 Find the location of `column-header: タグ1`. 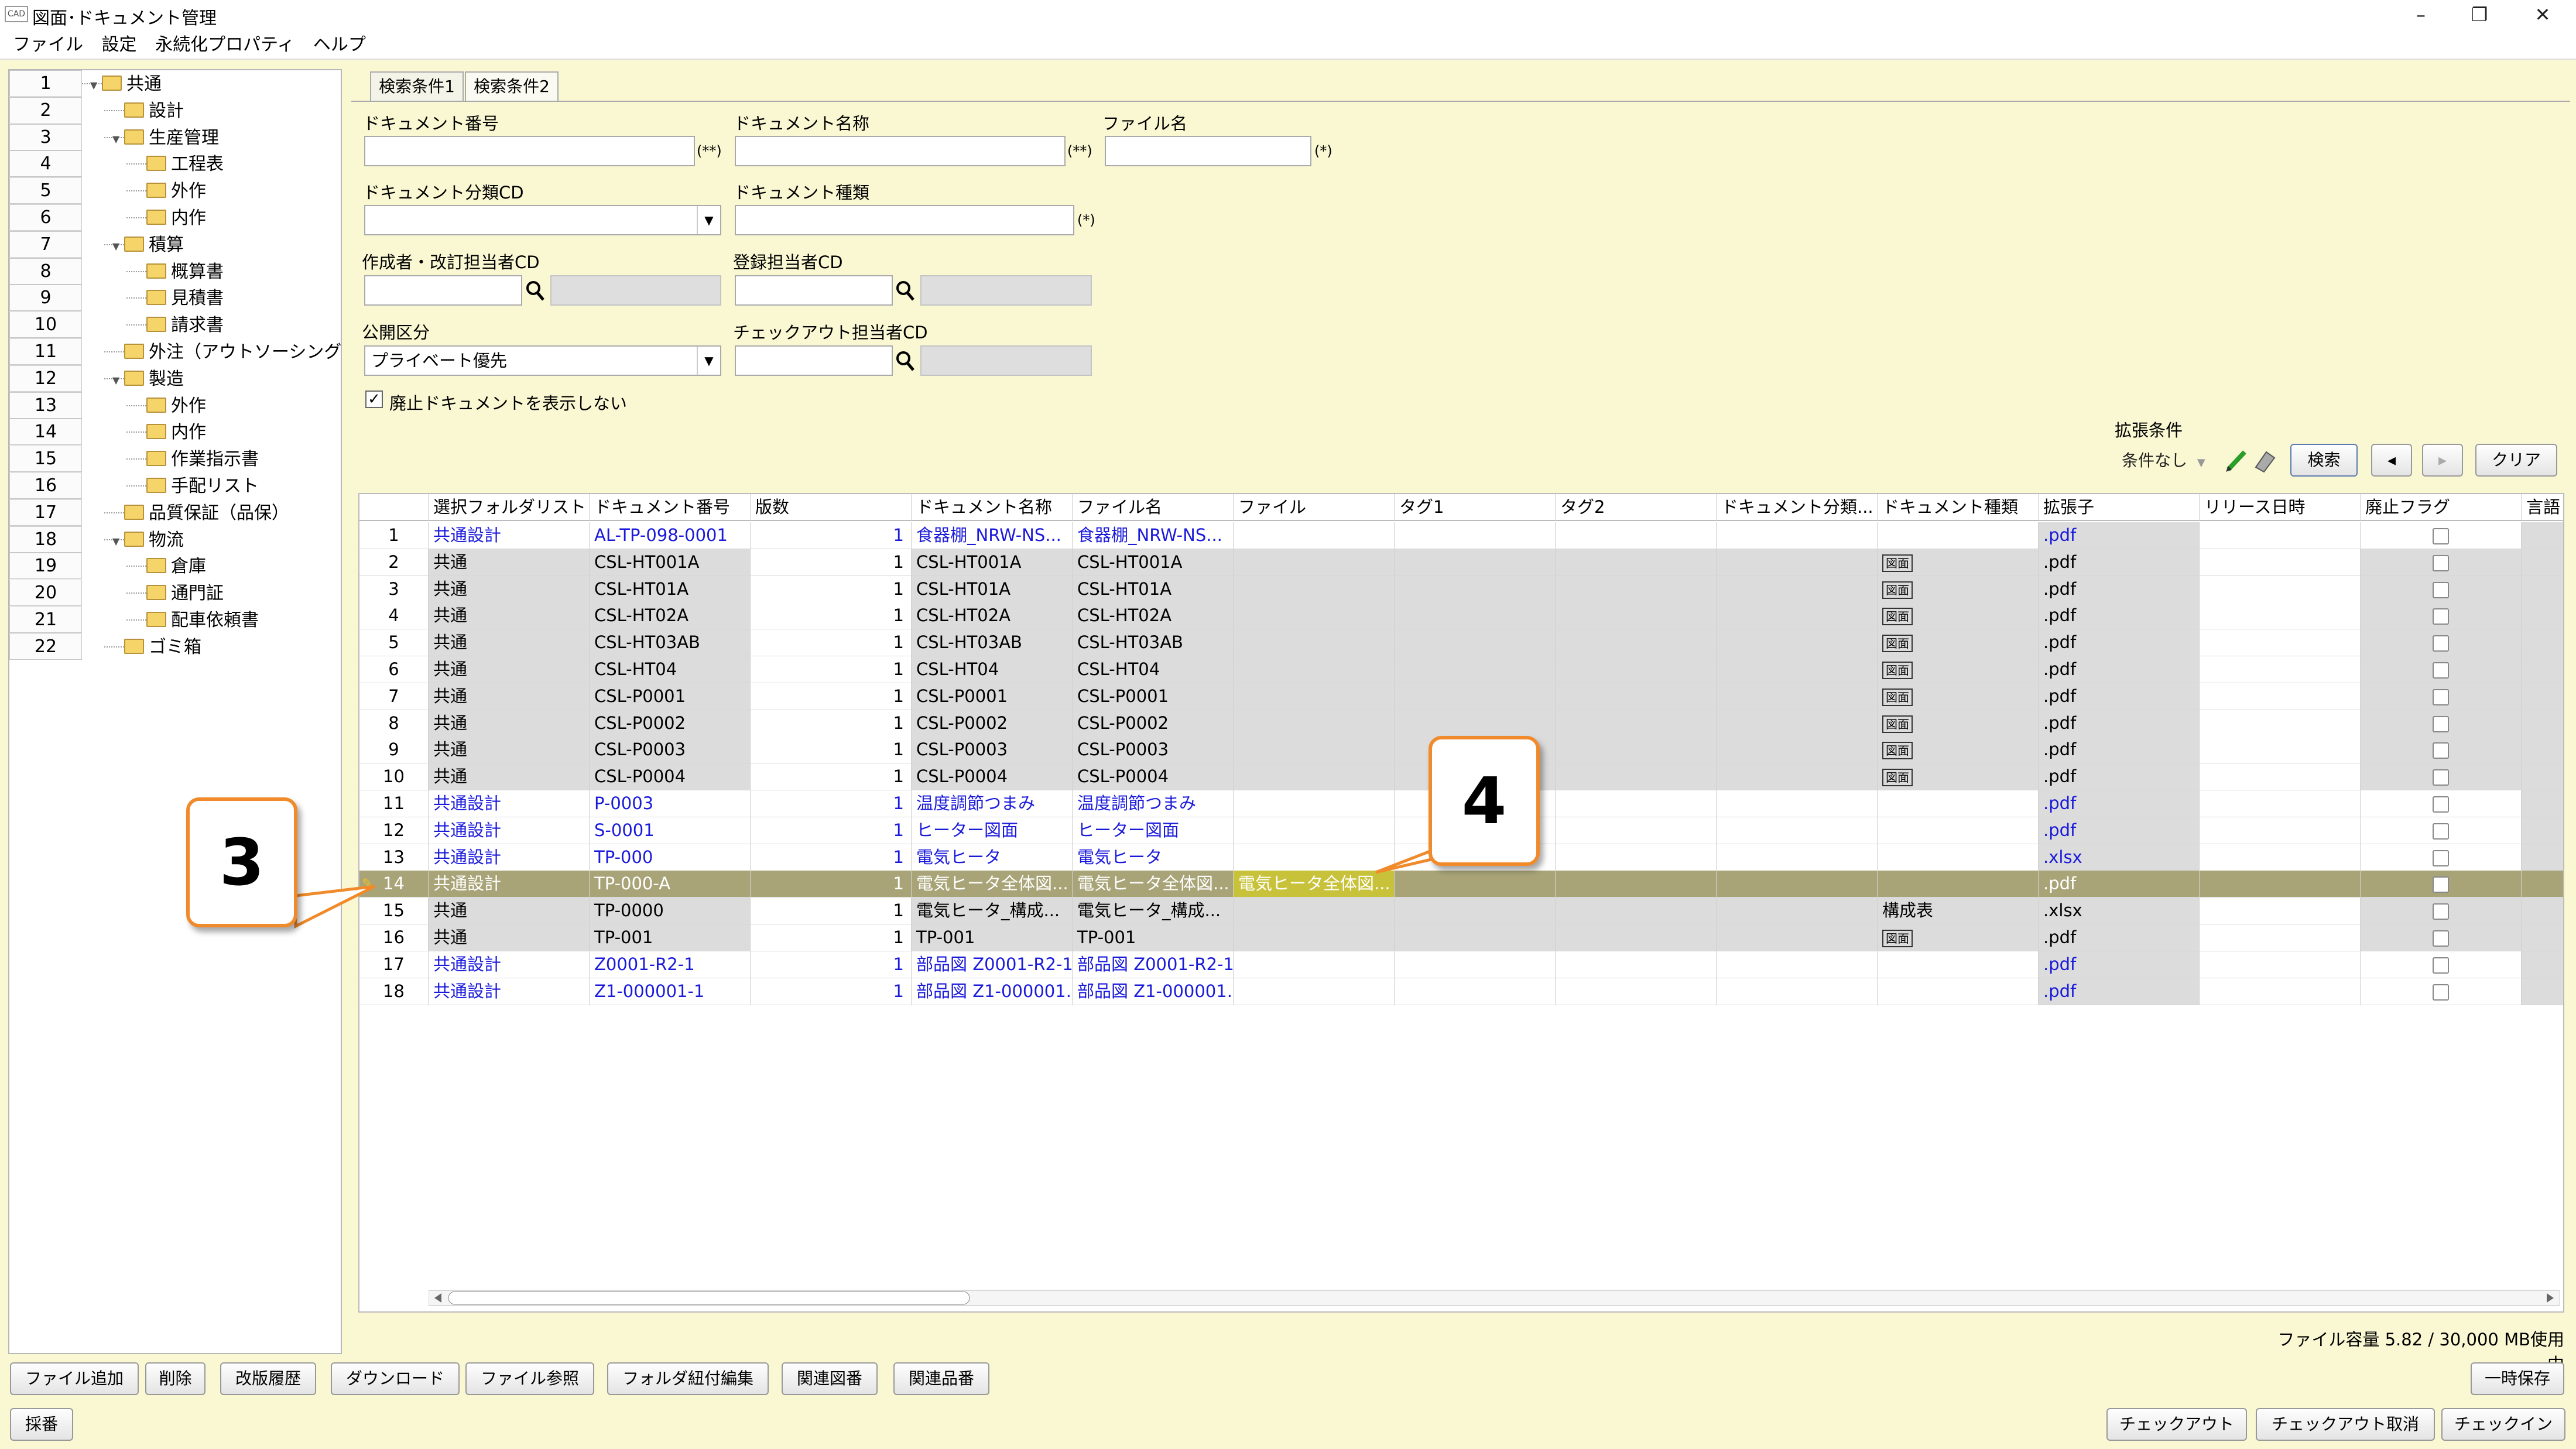

column-header: タグ1 is located at coordinates (1475, 507).